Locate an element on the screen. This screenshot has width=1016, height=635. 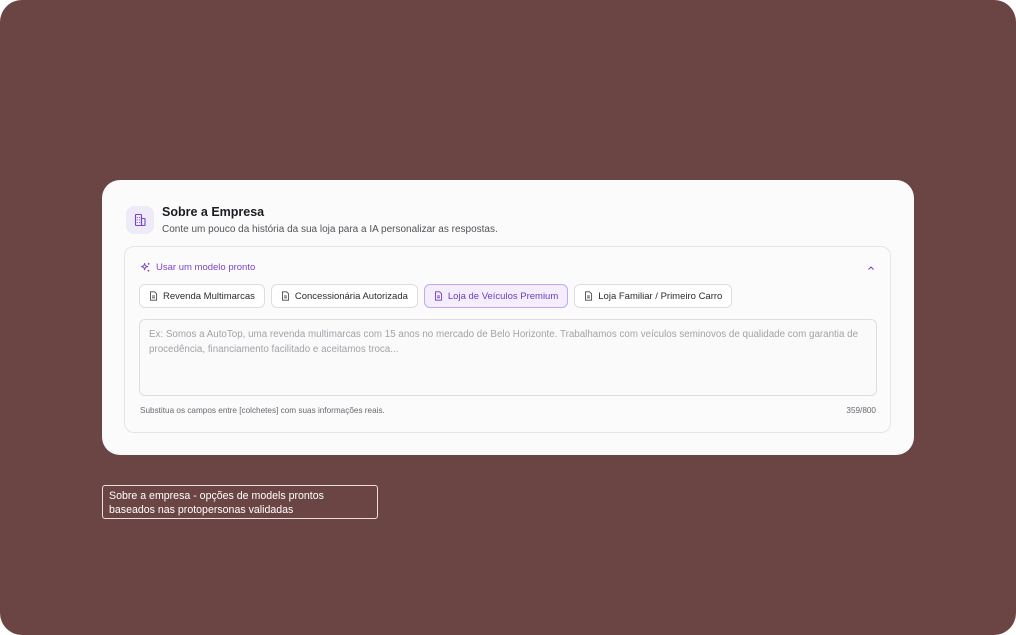
chip-label: Loja de Veículos Premium is located at coordinates (503, 296).